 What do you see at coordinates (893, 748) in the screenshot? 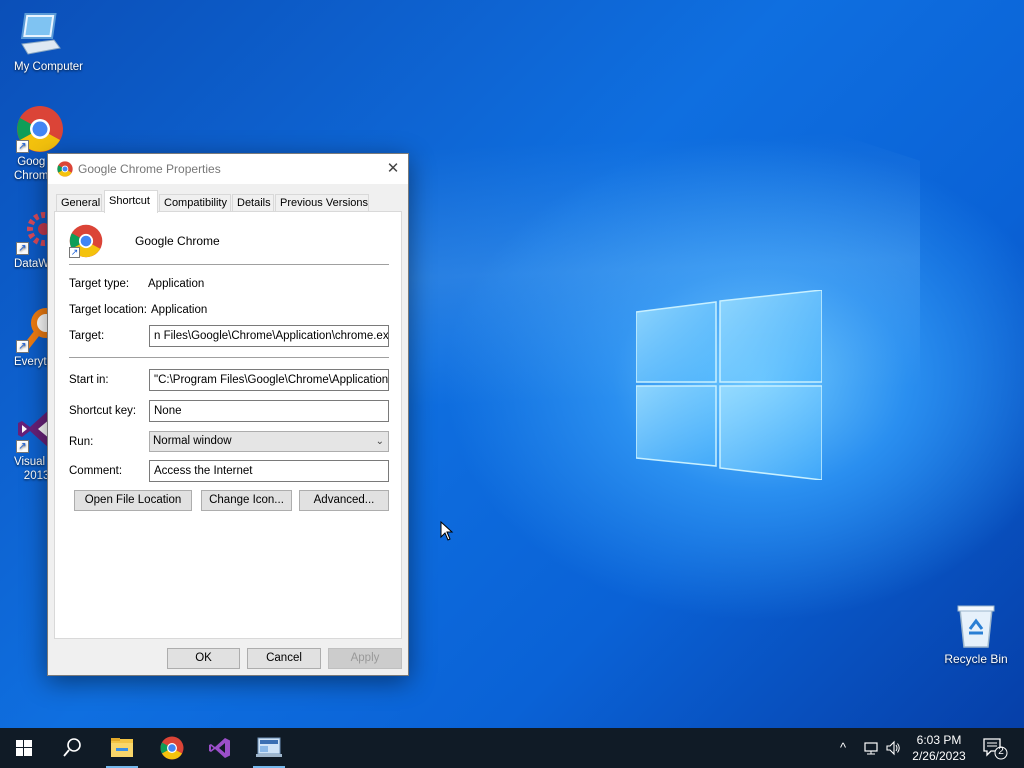
I see `volume-icon` at bounding box center [893, 748].